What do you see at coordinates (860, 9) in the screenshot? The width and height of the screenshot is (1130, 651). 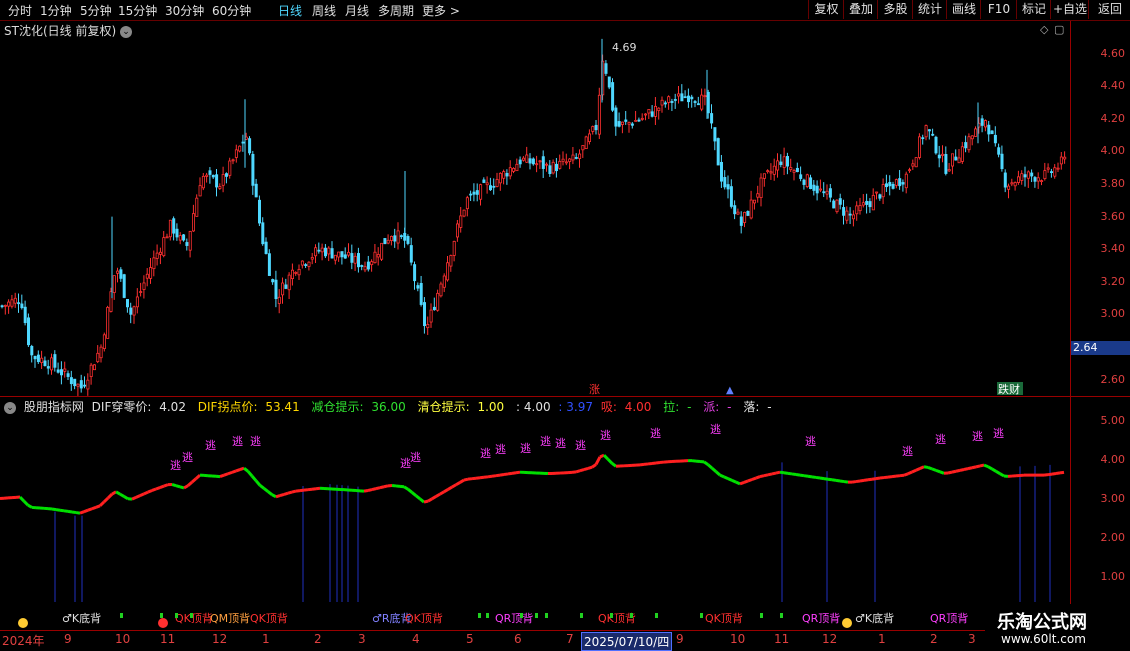 I see `toolbar-button-1: 叠加` at bounding box center [860, 9].